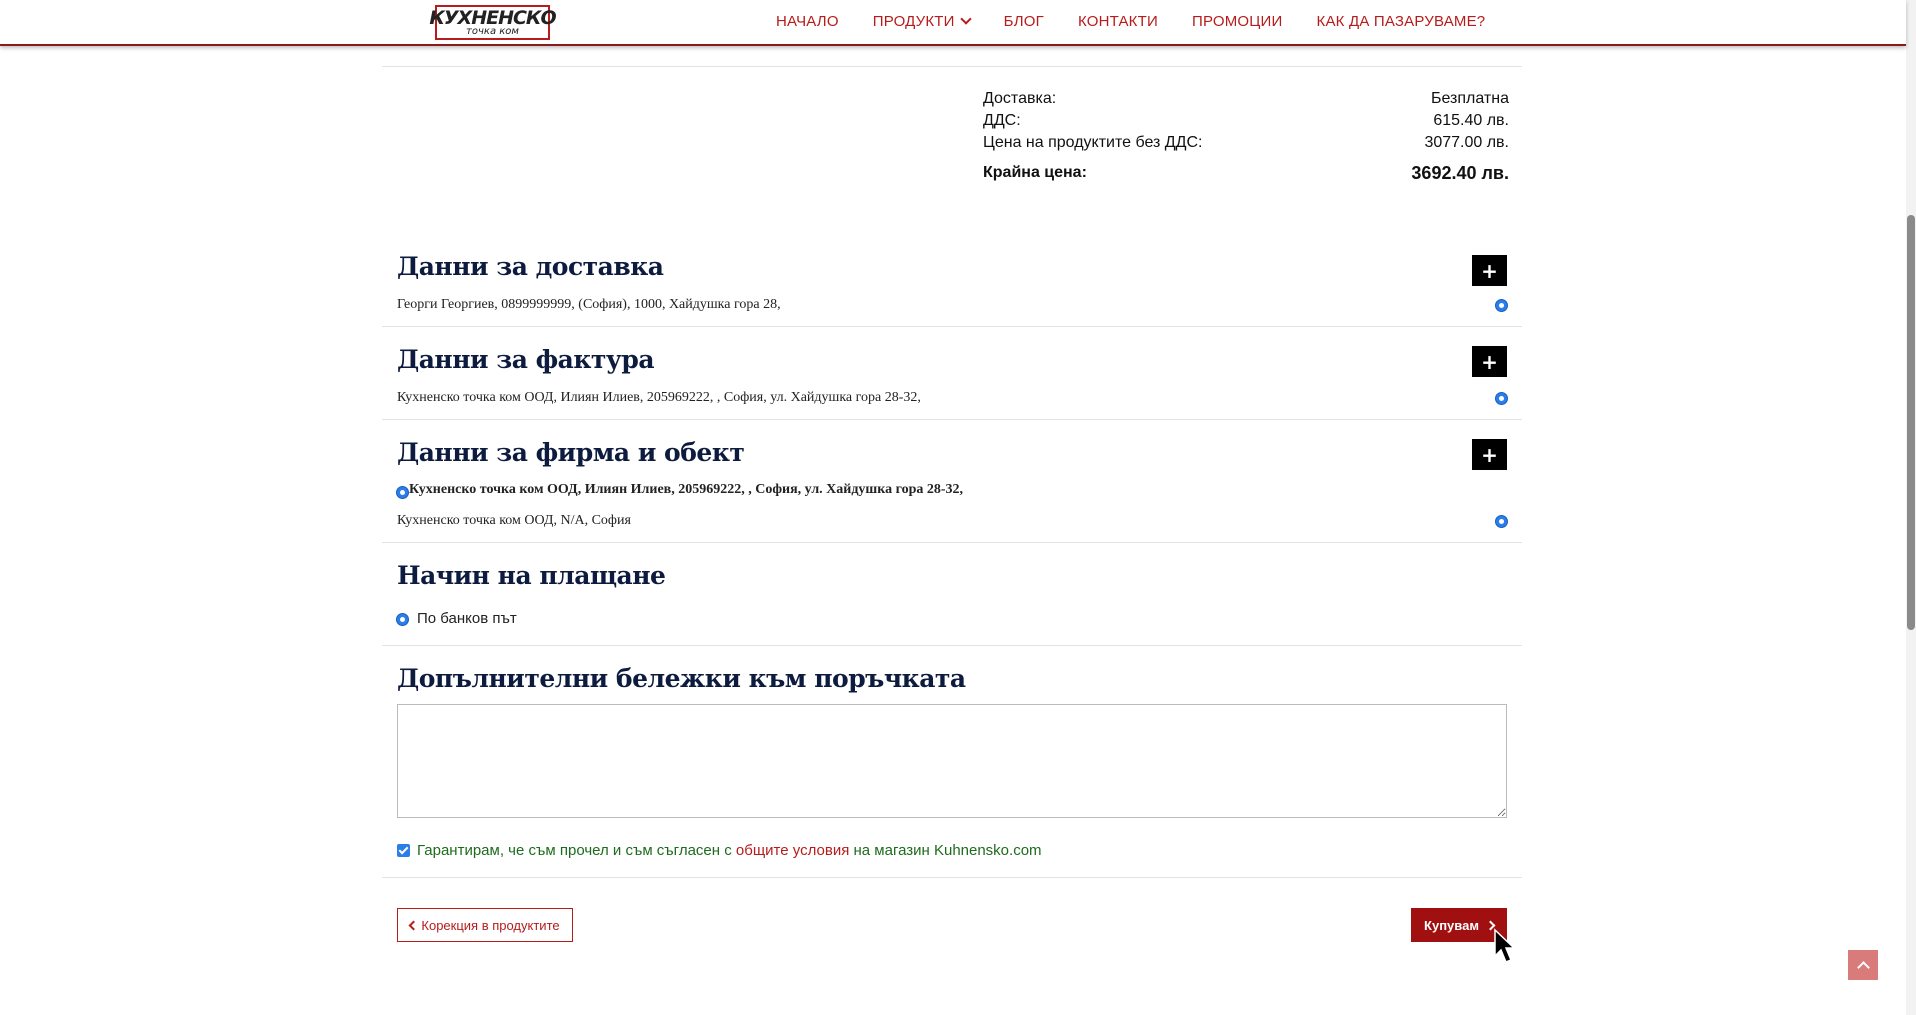  I want to click on order-notes-textarea, so click(952, 761).